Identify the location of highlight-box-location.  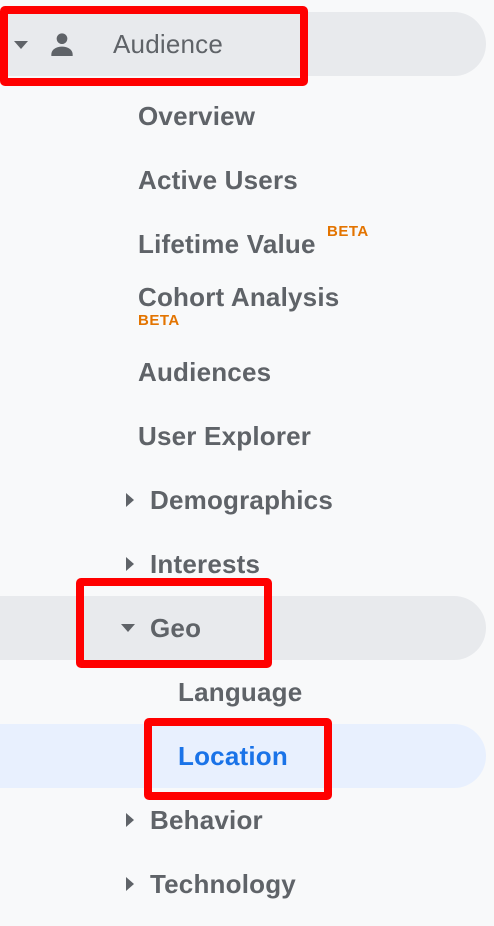
(238, 759).